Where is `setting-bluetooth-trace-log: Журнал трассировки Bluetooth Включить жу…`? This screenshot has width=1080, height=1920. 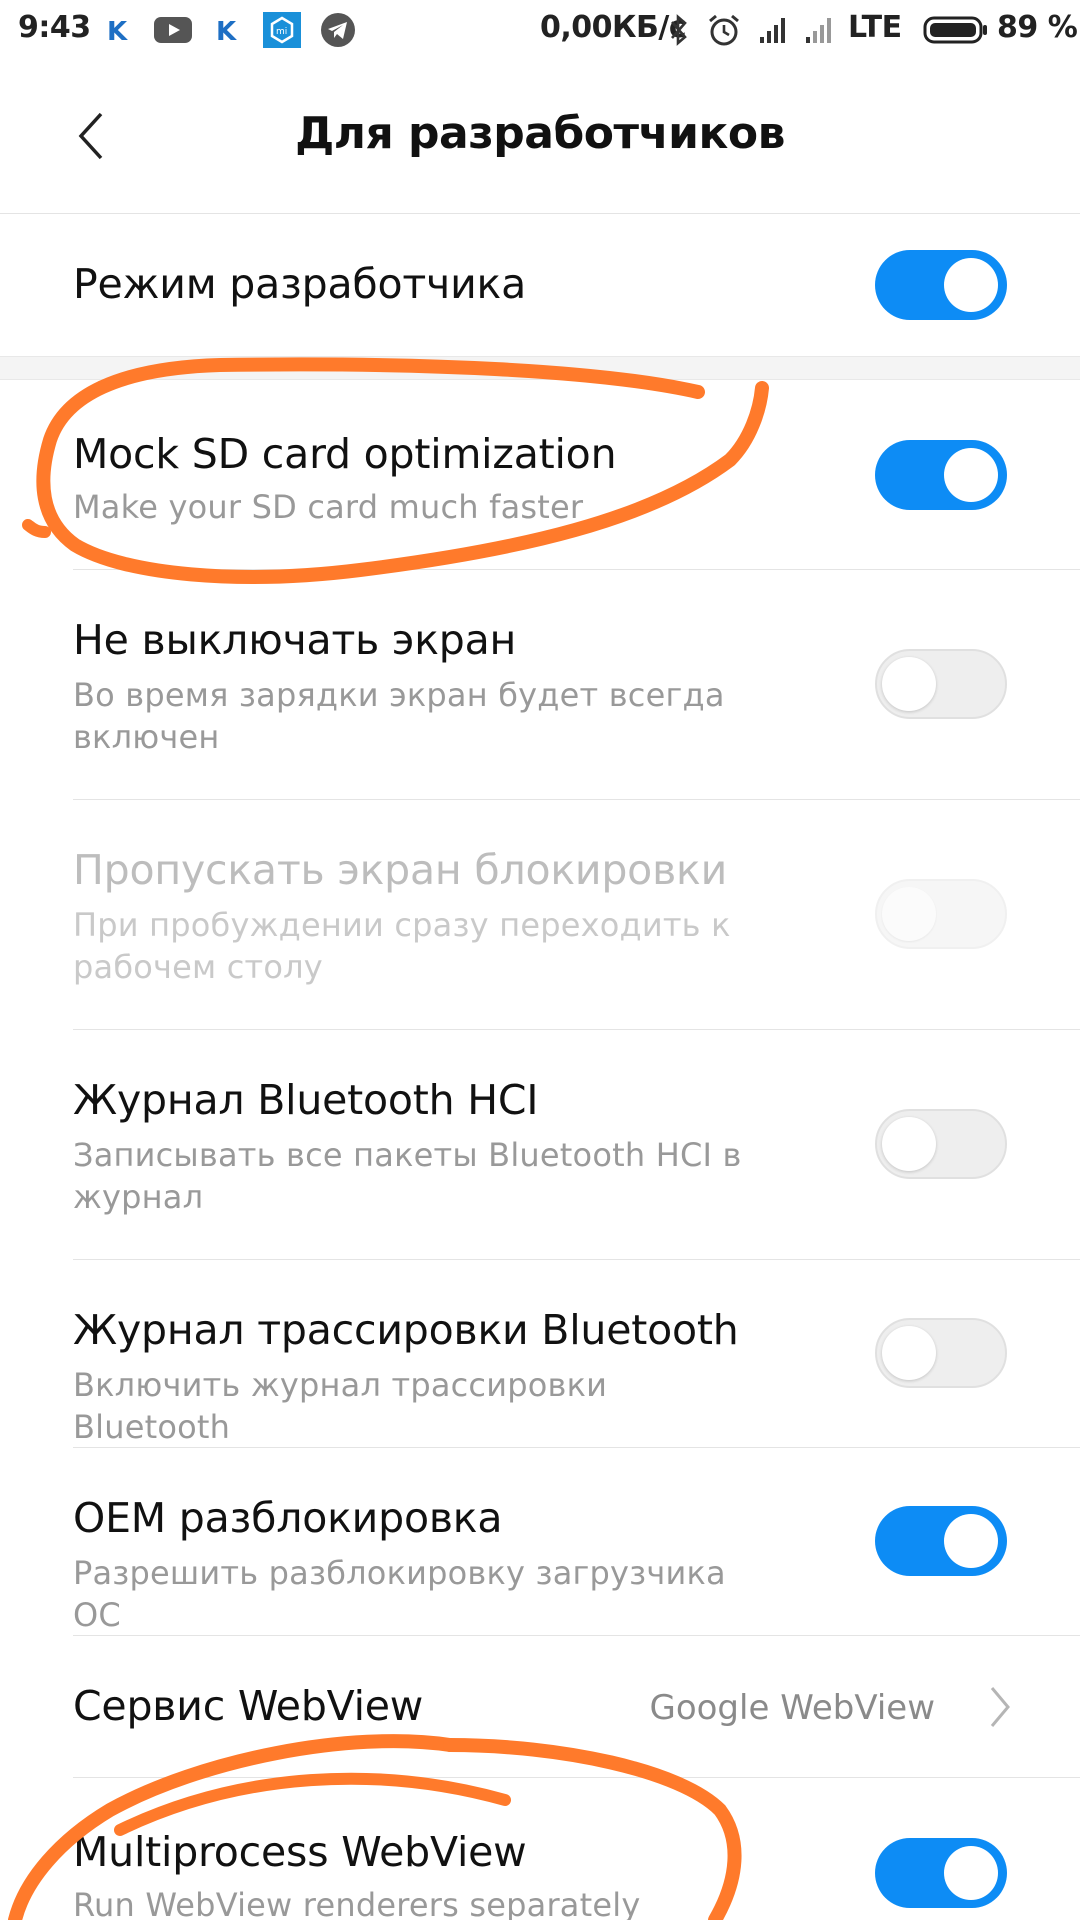 setting-bluetooth-trace-log: Журнал трассировки Bluetooth Включить жу… is located at coordinates (540, 1354).